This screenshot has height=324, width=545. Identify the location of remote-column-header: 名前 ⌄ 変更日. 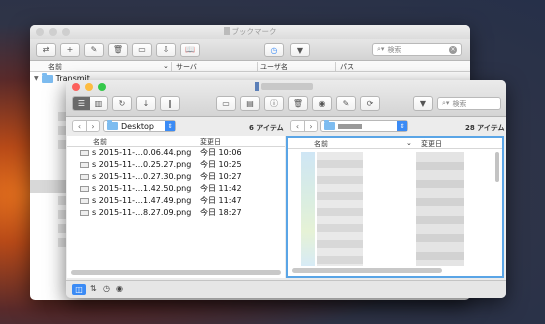
(395, 143).